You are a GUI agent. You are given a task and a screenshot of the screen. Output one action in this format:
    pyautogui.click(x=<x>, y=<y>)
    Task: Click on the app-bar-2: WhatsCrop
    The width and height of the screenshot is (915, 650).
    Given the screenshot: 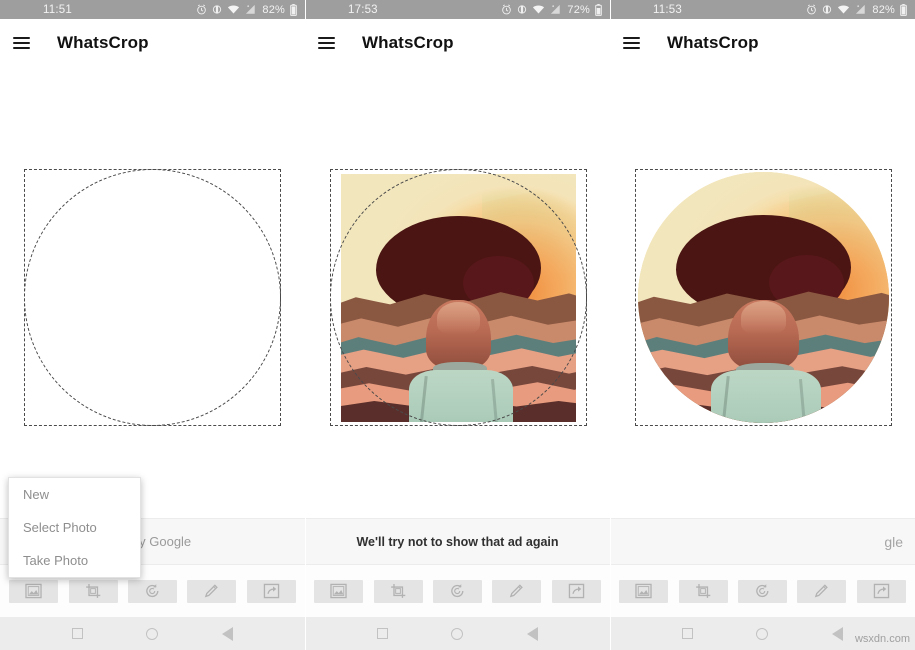 What is the action you would take?
    pyautogui.click(x=457, y=42)
    